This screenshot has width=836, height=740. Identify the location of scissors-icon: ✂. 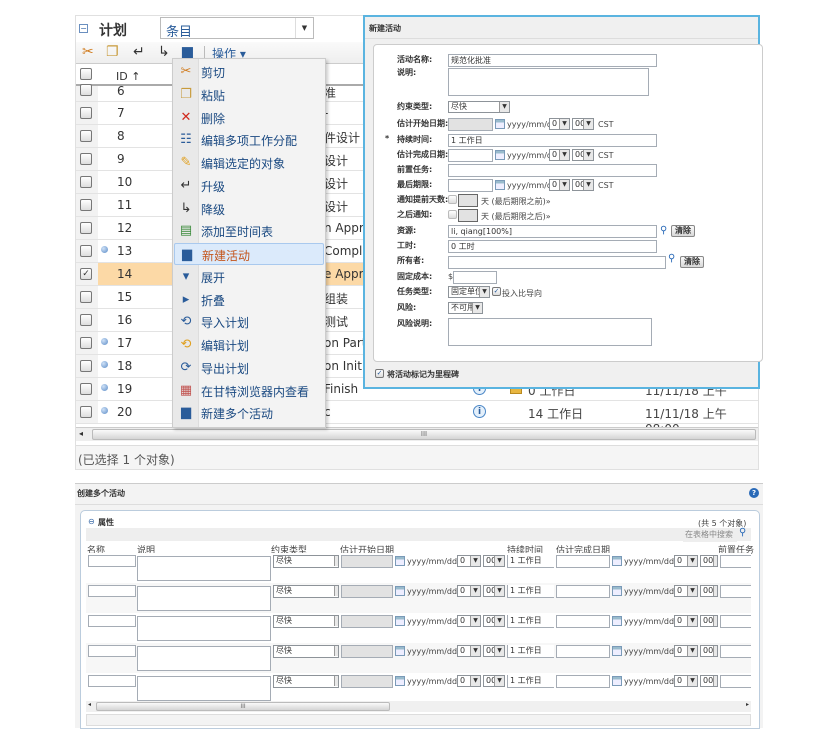
(88, 52).